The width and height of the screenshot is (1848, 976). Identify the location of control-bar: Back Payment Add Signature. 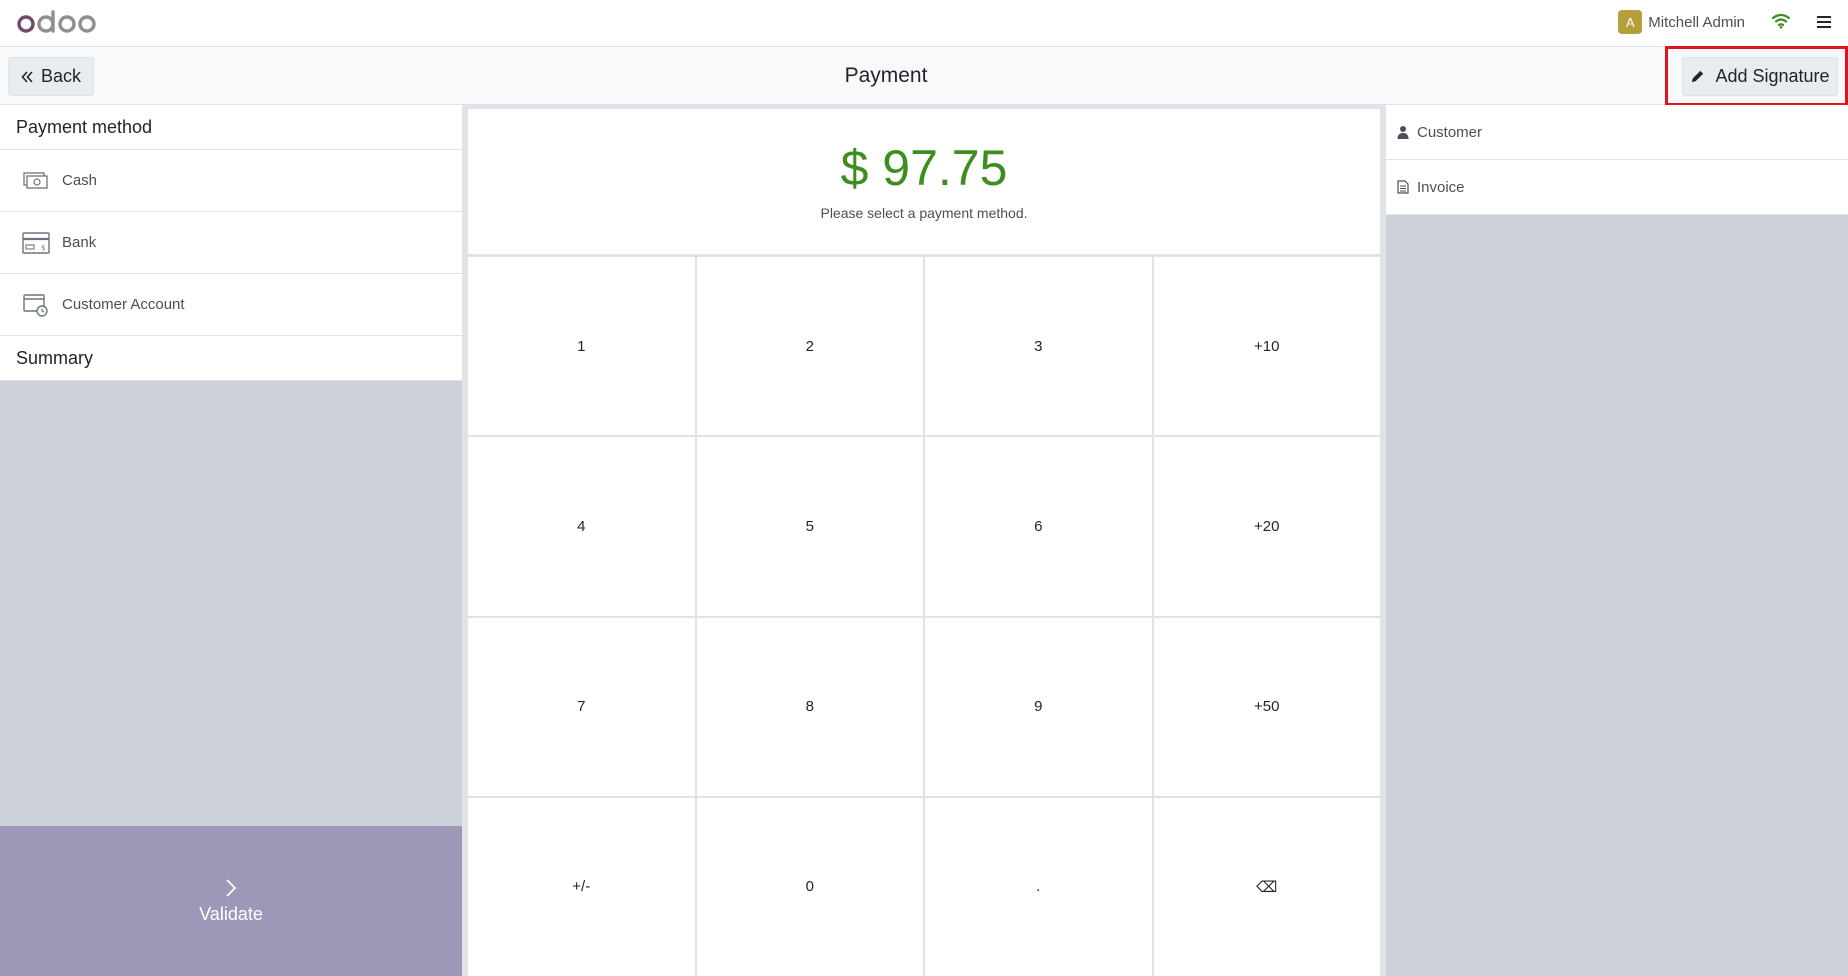
(924, 76).